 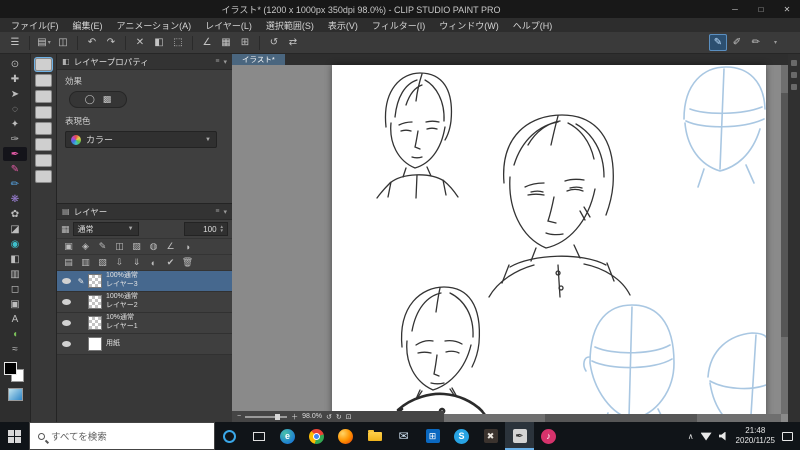 What do you see at coordinates (35, 25) in the screenshot?
I see `menu-file: ファイル(F)` at bounding box center [35, 25].